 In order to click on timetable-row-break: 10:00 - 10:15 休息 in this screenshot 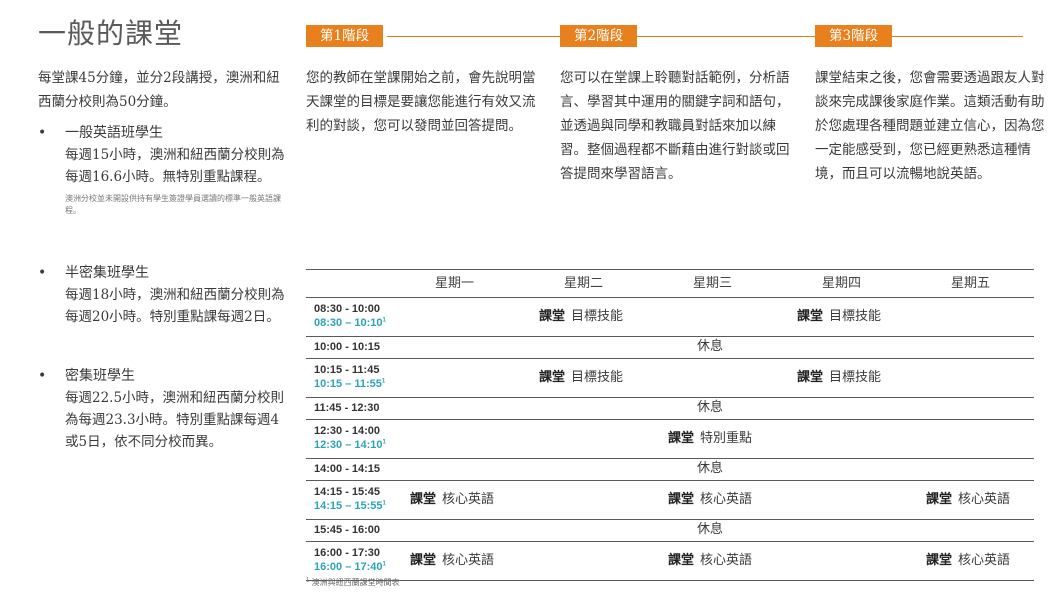, I will do `click(670, 347)`.